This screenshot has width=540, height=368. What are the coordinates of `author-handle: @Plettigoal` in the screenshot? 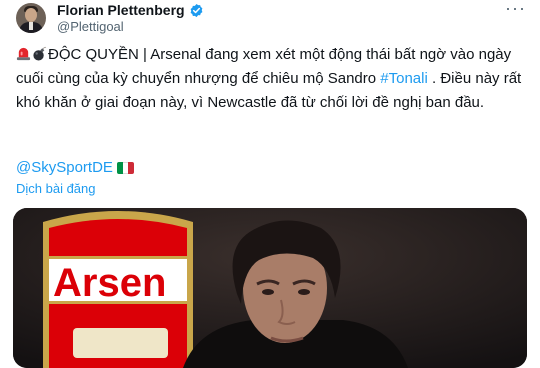 It's located at (90, 26).